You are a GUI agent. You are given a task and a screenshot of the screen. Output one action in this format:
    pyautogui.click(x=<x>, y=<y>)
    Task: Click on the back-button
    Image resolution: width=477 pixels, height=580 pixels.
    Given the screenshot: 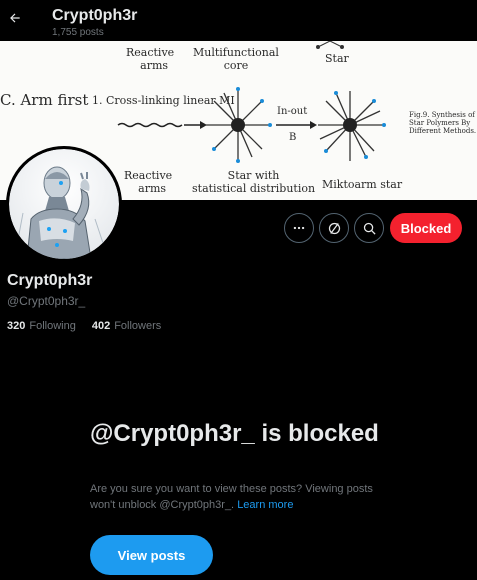 What is the action you would take?
    pyautogui.click(x=15, y=18)
    